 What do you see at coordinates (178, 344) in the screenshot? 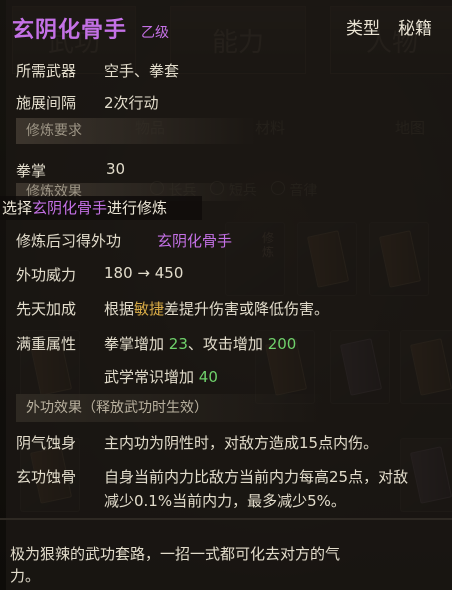
I see `full-stat-1-value: 23` at bounding box center [178, 344].